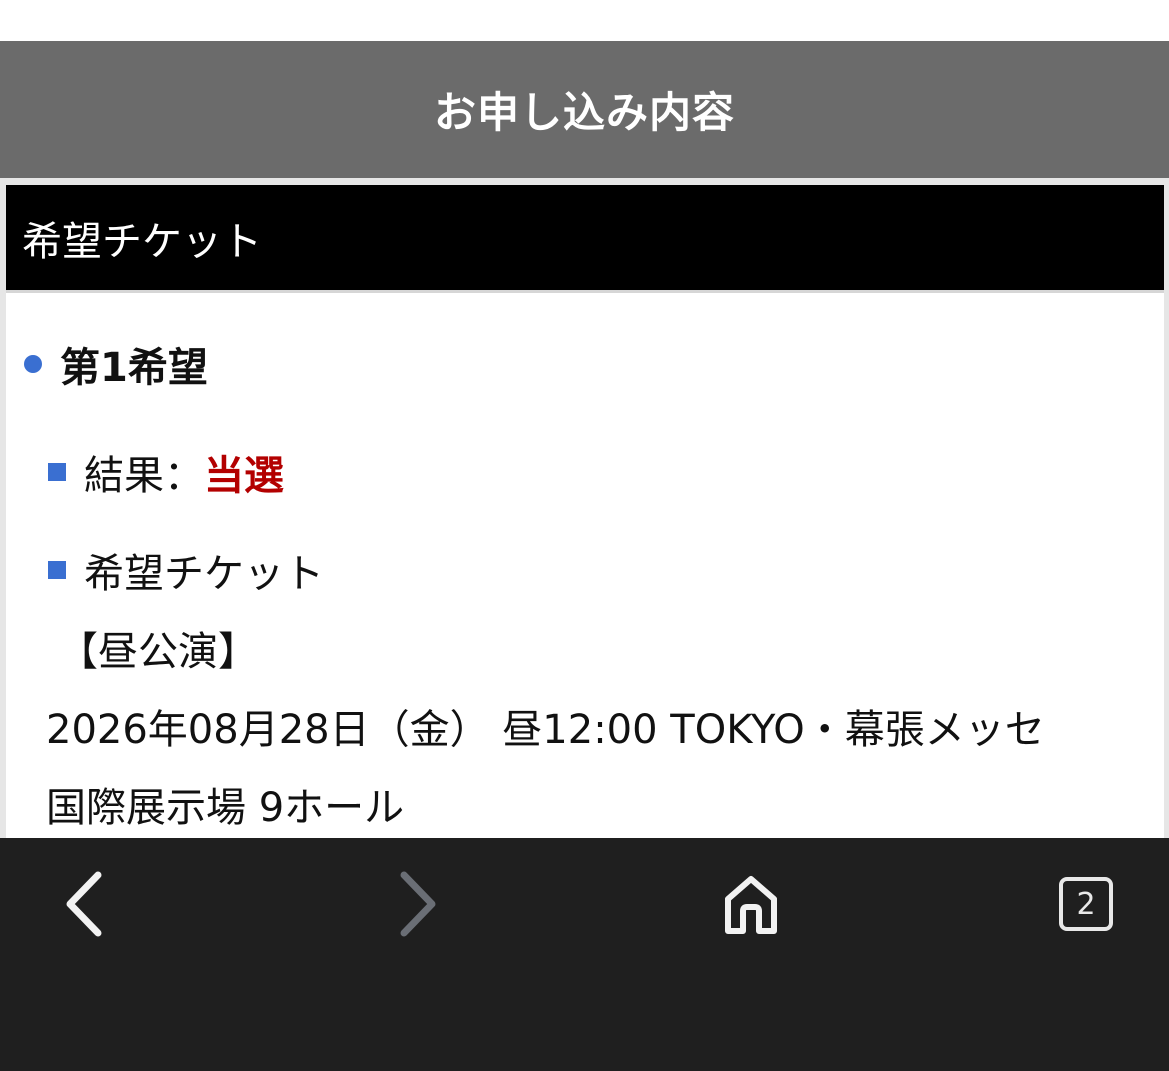  Describe the element at coordinates (142, 241) in the screenshot. I see `section-title: 希望チケット` at that location.